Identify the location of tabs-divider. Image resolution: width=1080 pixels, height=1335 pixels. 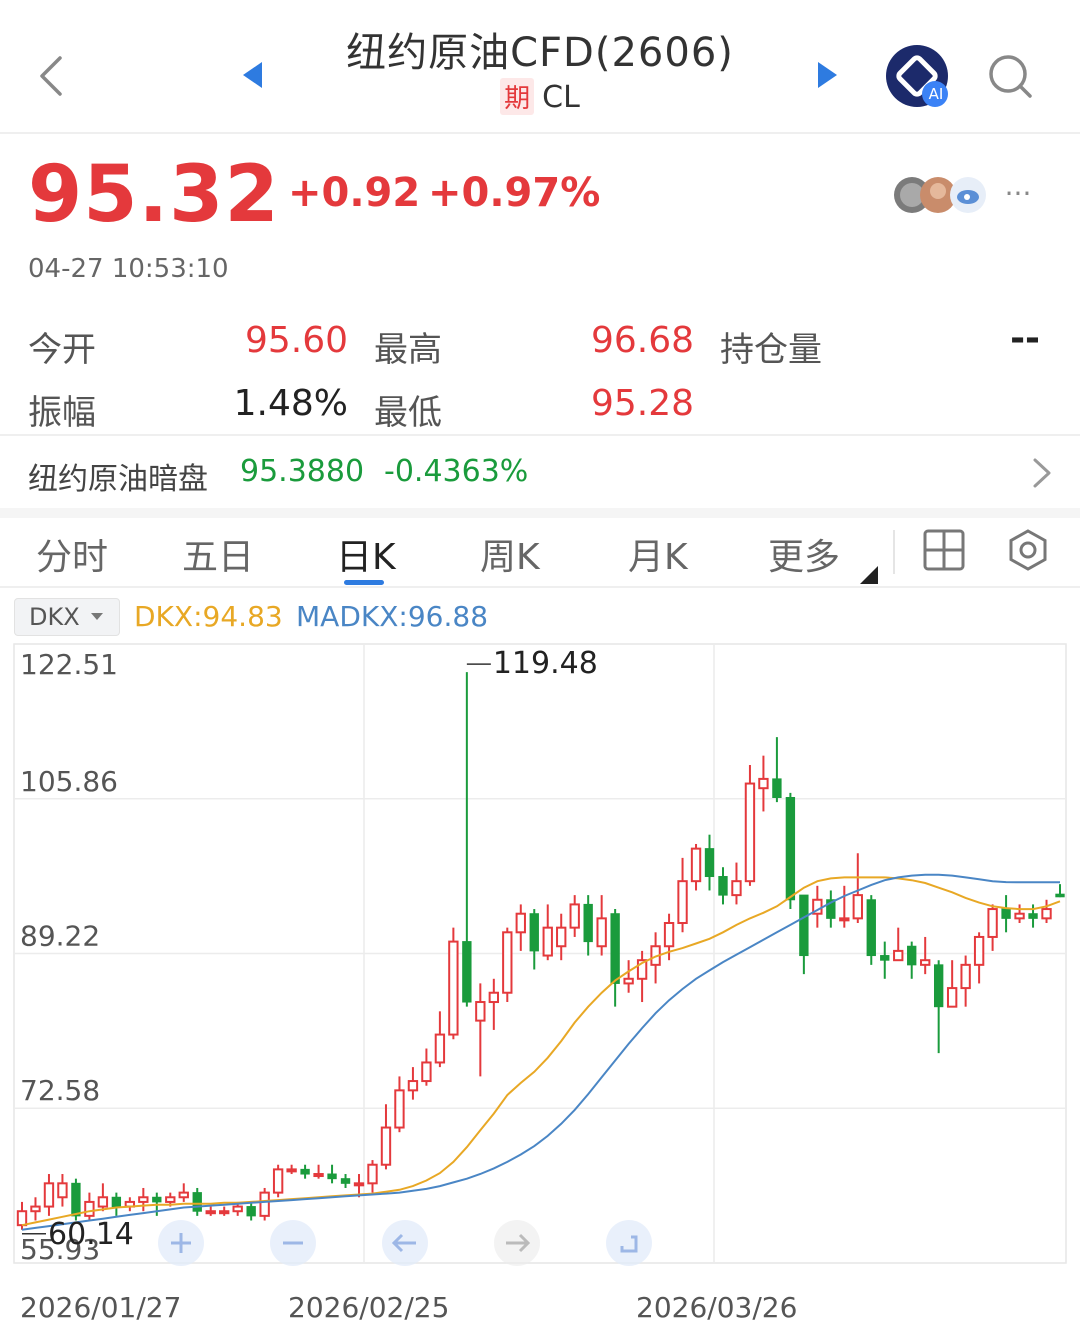
(540, 587).